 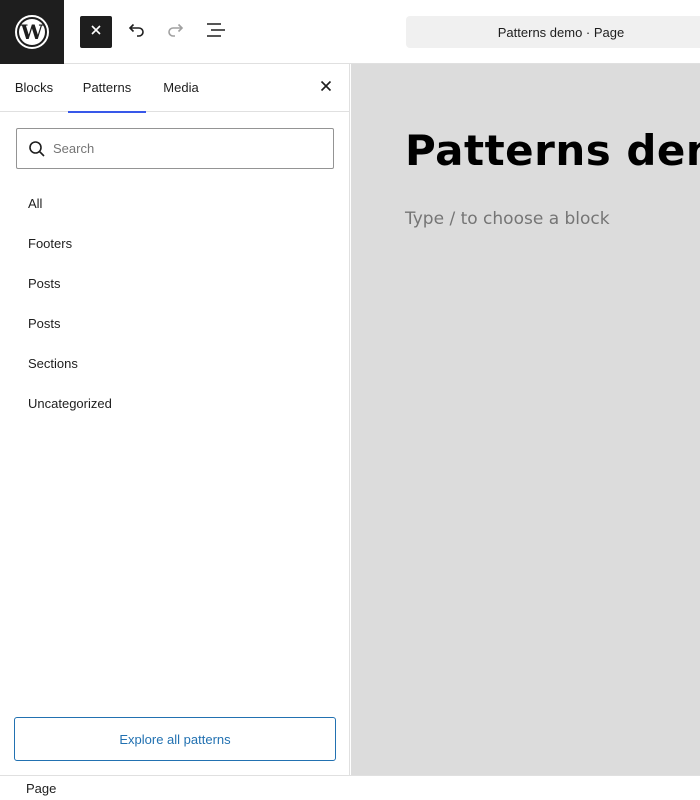 What do you see at coordinates (107, 88) in the screenshot?
I see `tab-patterns: Patterns` at bounding box center [107, 88].